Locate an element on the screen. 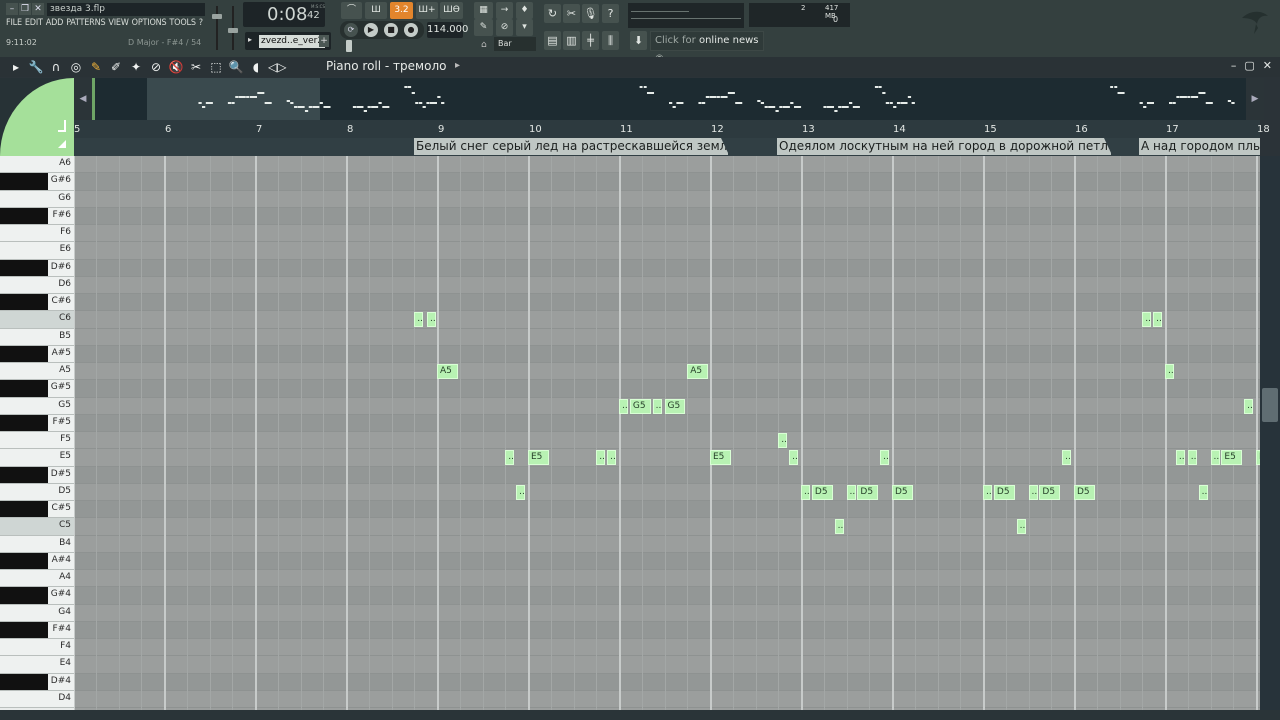 The image size is (1280, 720). metronome-icon: ⌒ is located at coordinates (351, 10).